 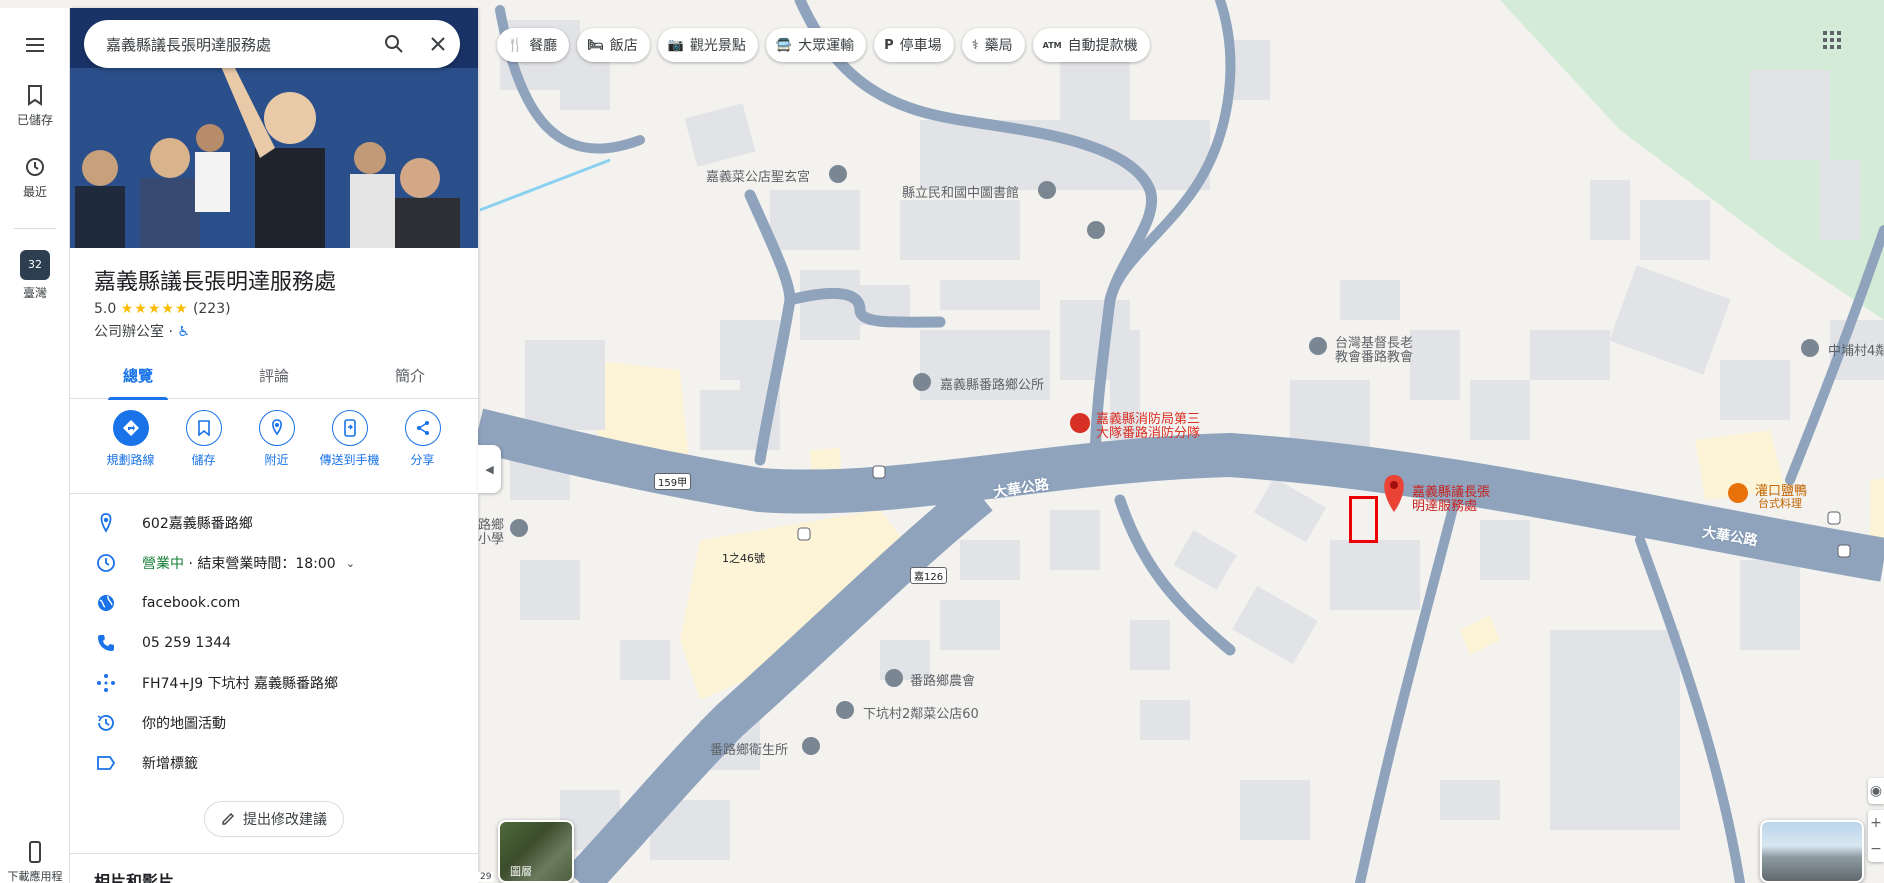 I want to click on rail-divider, so click(x=35, y=228).